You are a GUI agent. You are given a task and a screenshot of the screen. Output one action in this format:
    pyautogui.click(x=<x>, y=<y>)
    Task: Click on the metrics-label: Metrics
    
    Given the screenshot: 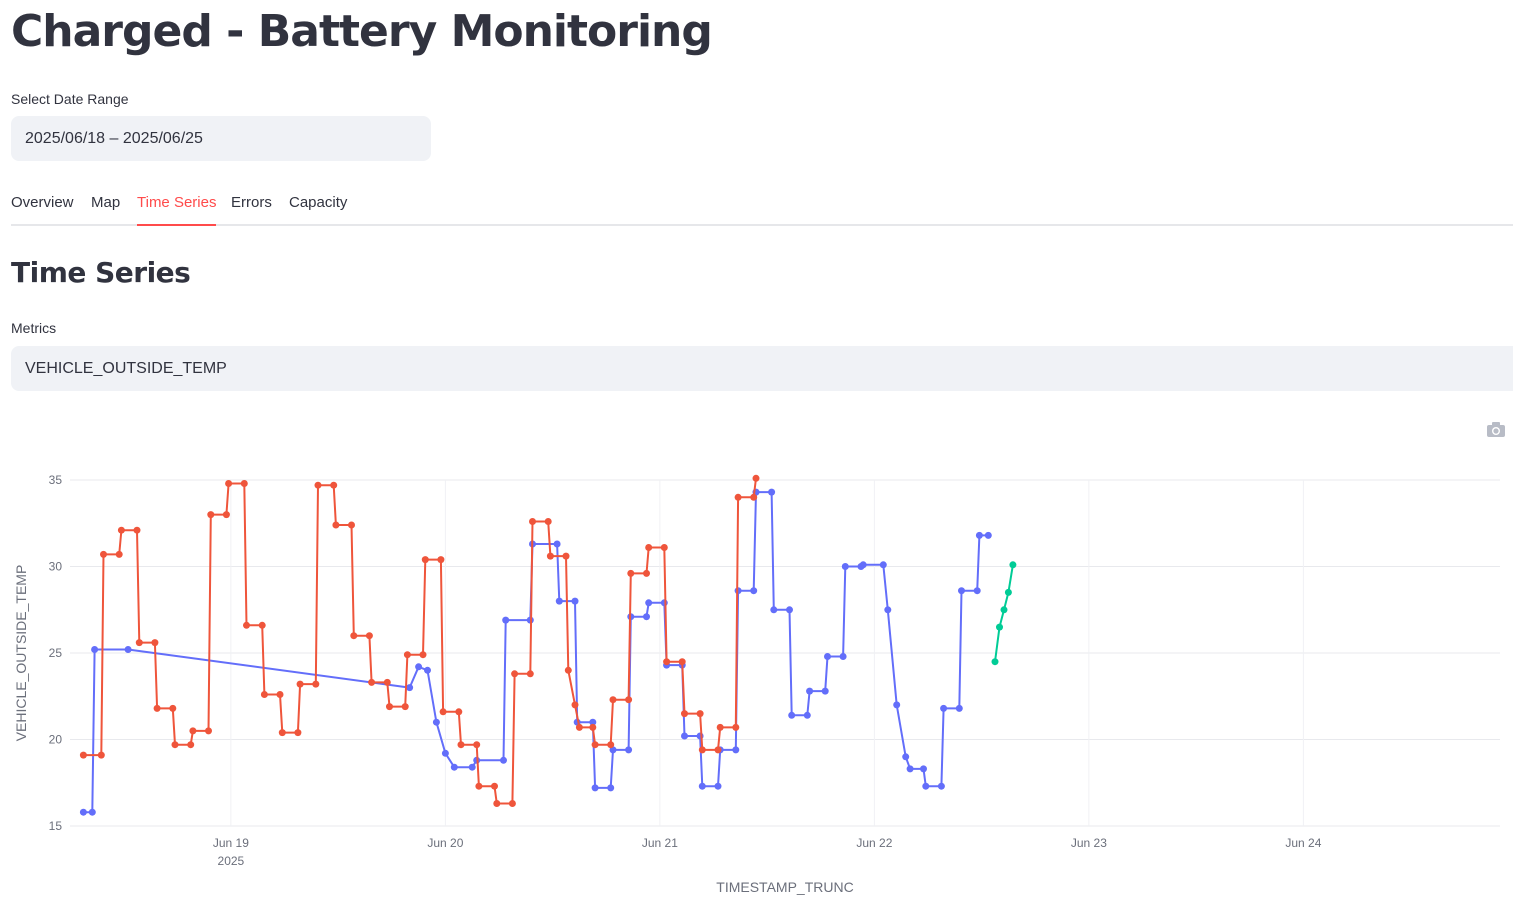 What is the action you would take?
    pyautogui.click(x=34, y=328)
    